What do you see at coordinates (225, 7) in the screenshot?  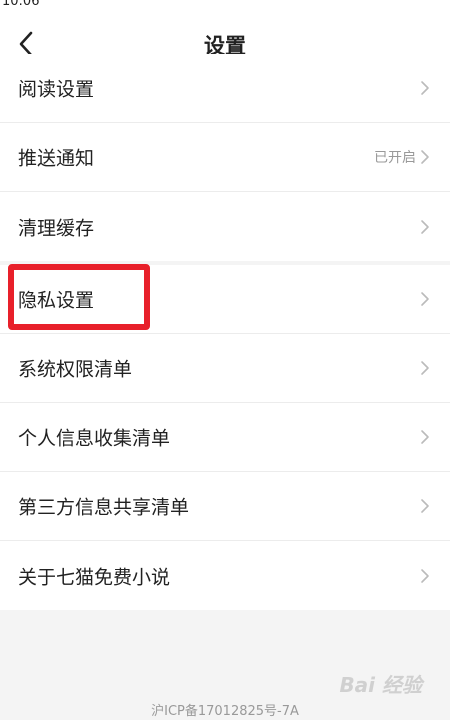 I see `status-bar: 10:06` at bounding box center [225, 7].